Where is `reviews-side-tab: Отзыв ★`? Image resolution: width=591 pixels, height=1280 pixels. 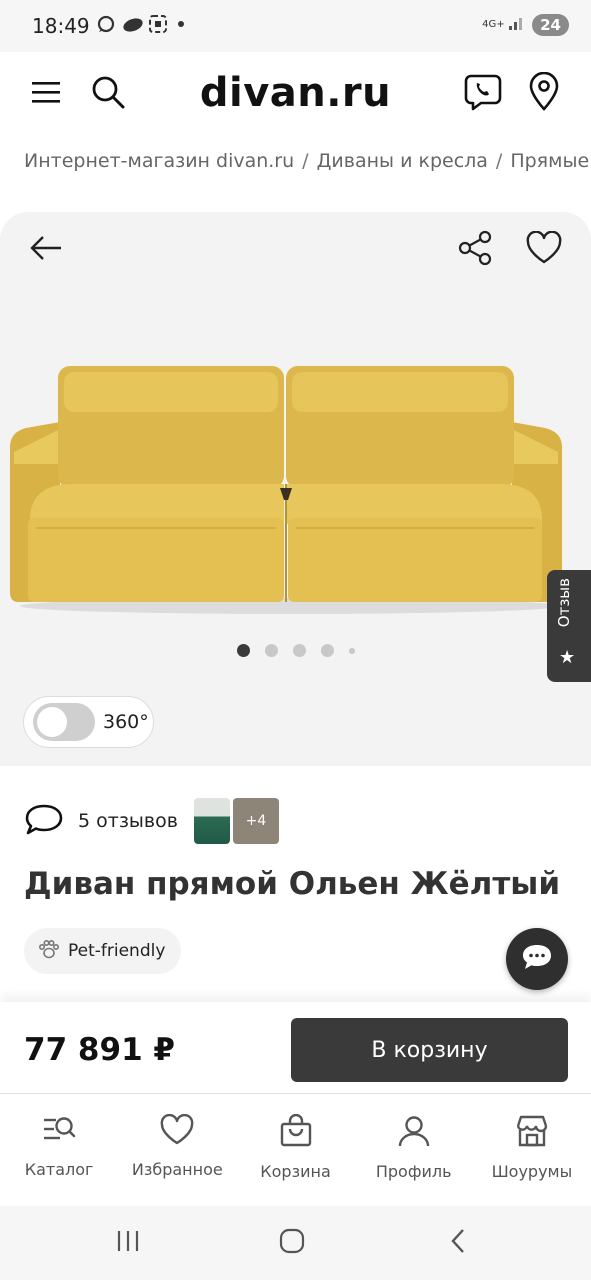
reviews-side-tab: Отзыв ★ is located at coordinates (569, 626).